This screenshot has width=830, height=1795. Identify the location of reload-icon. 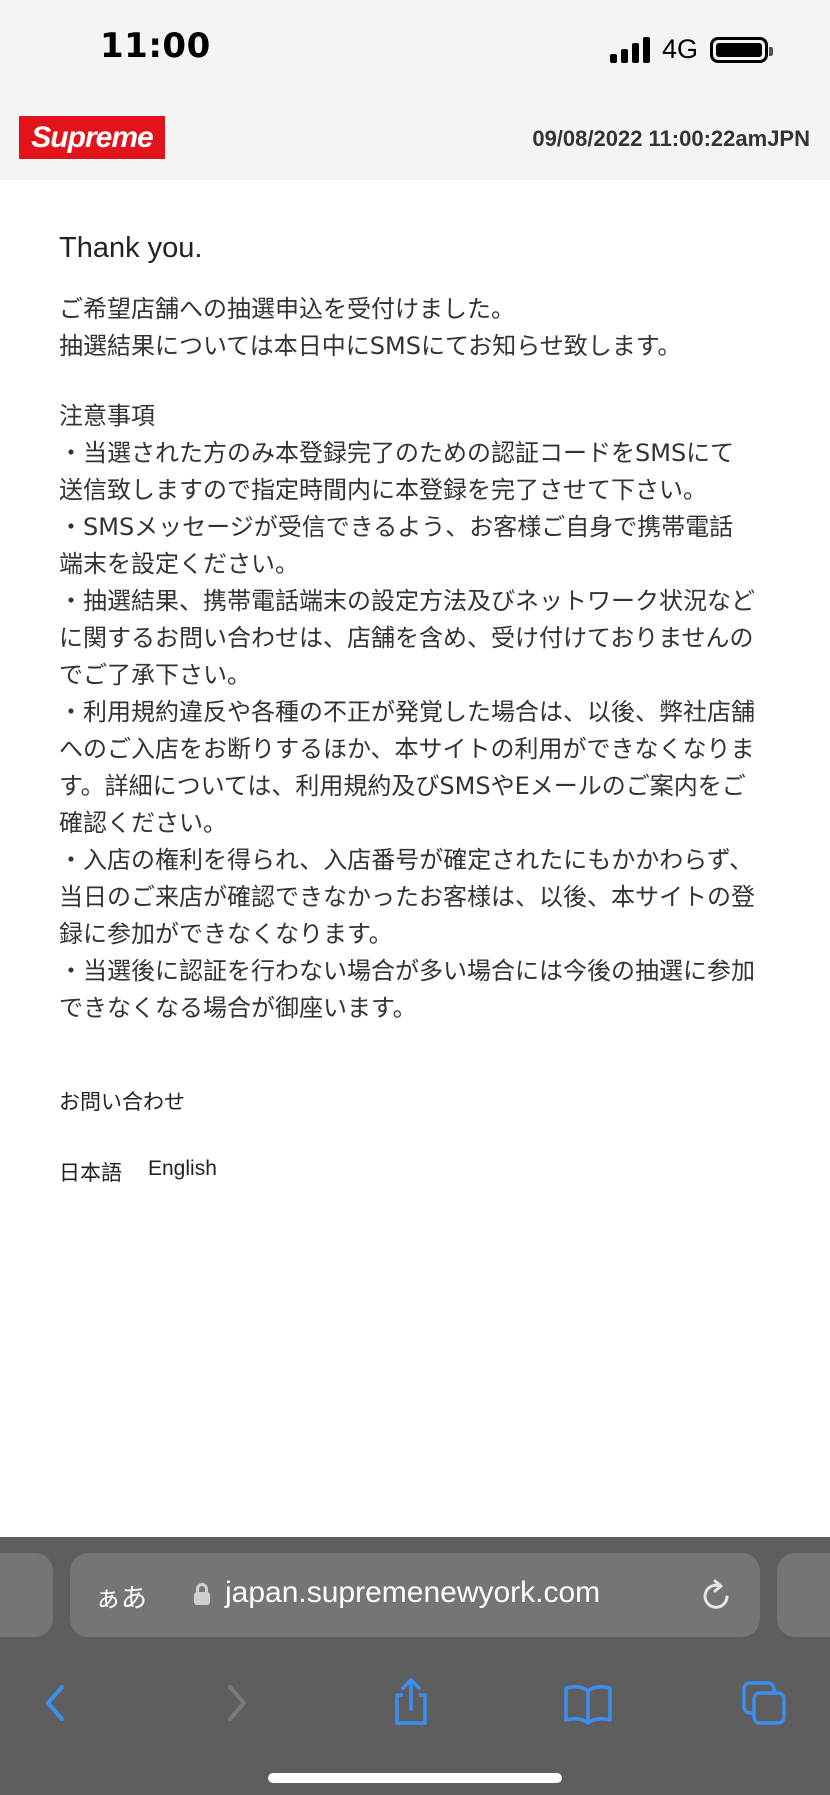
(717, 1595).